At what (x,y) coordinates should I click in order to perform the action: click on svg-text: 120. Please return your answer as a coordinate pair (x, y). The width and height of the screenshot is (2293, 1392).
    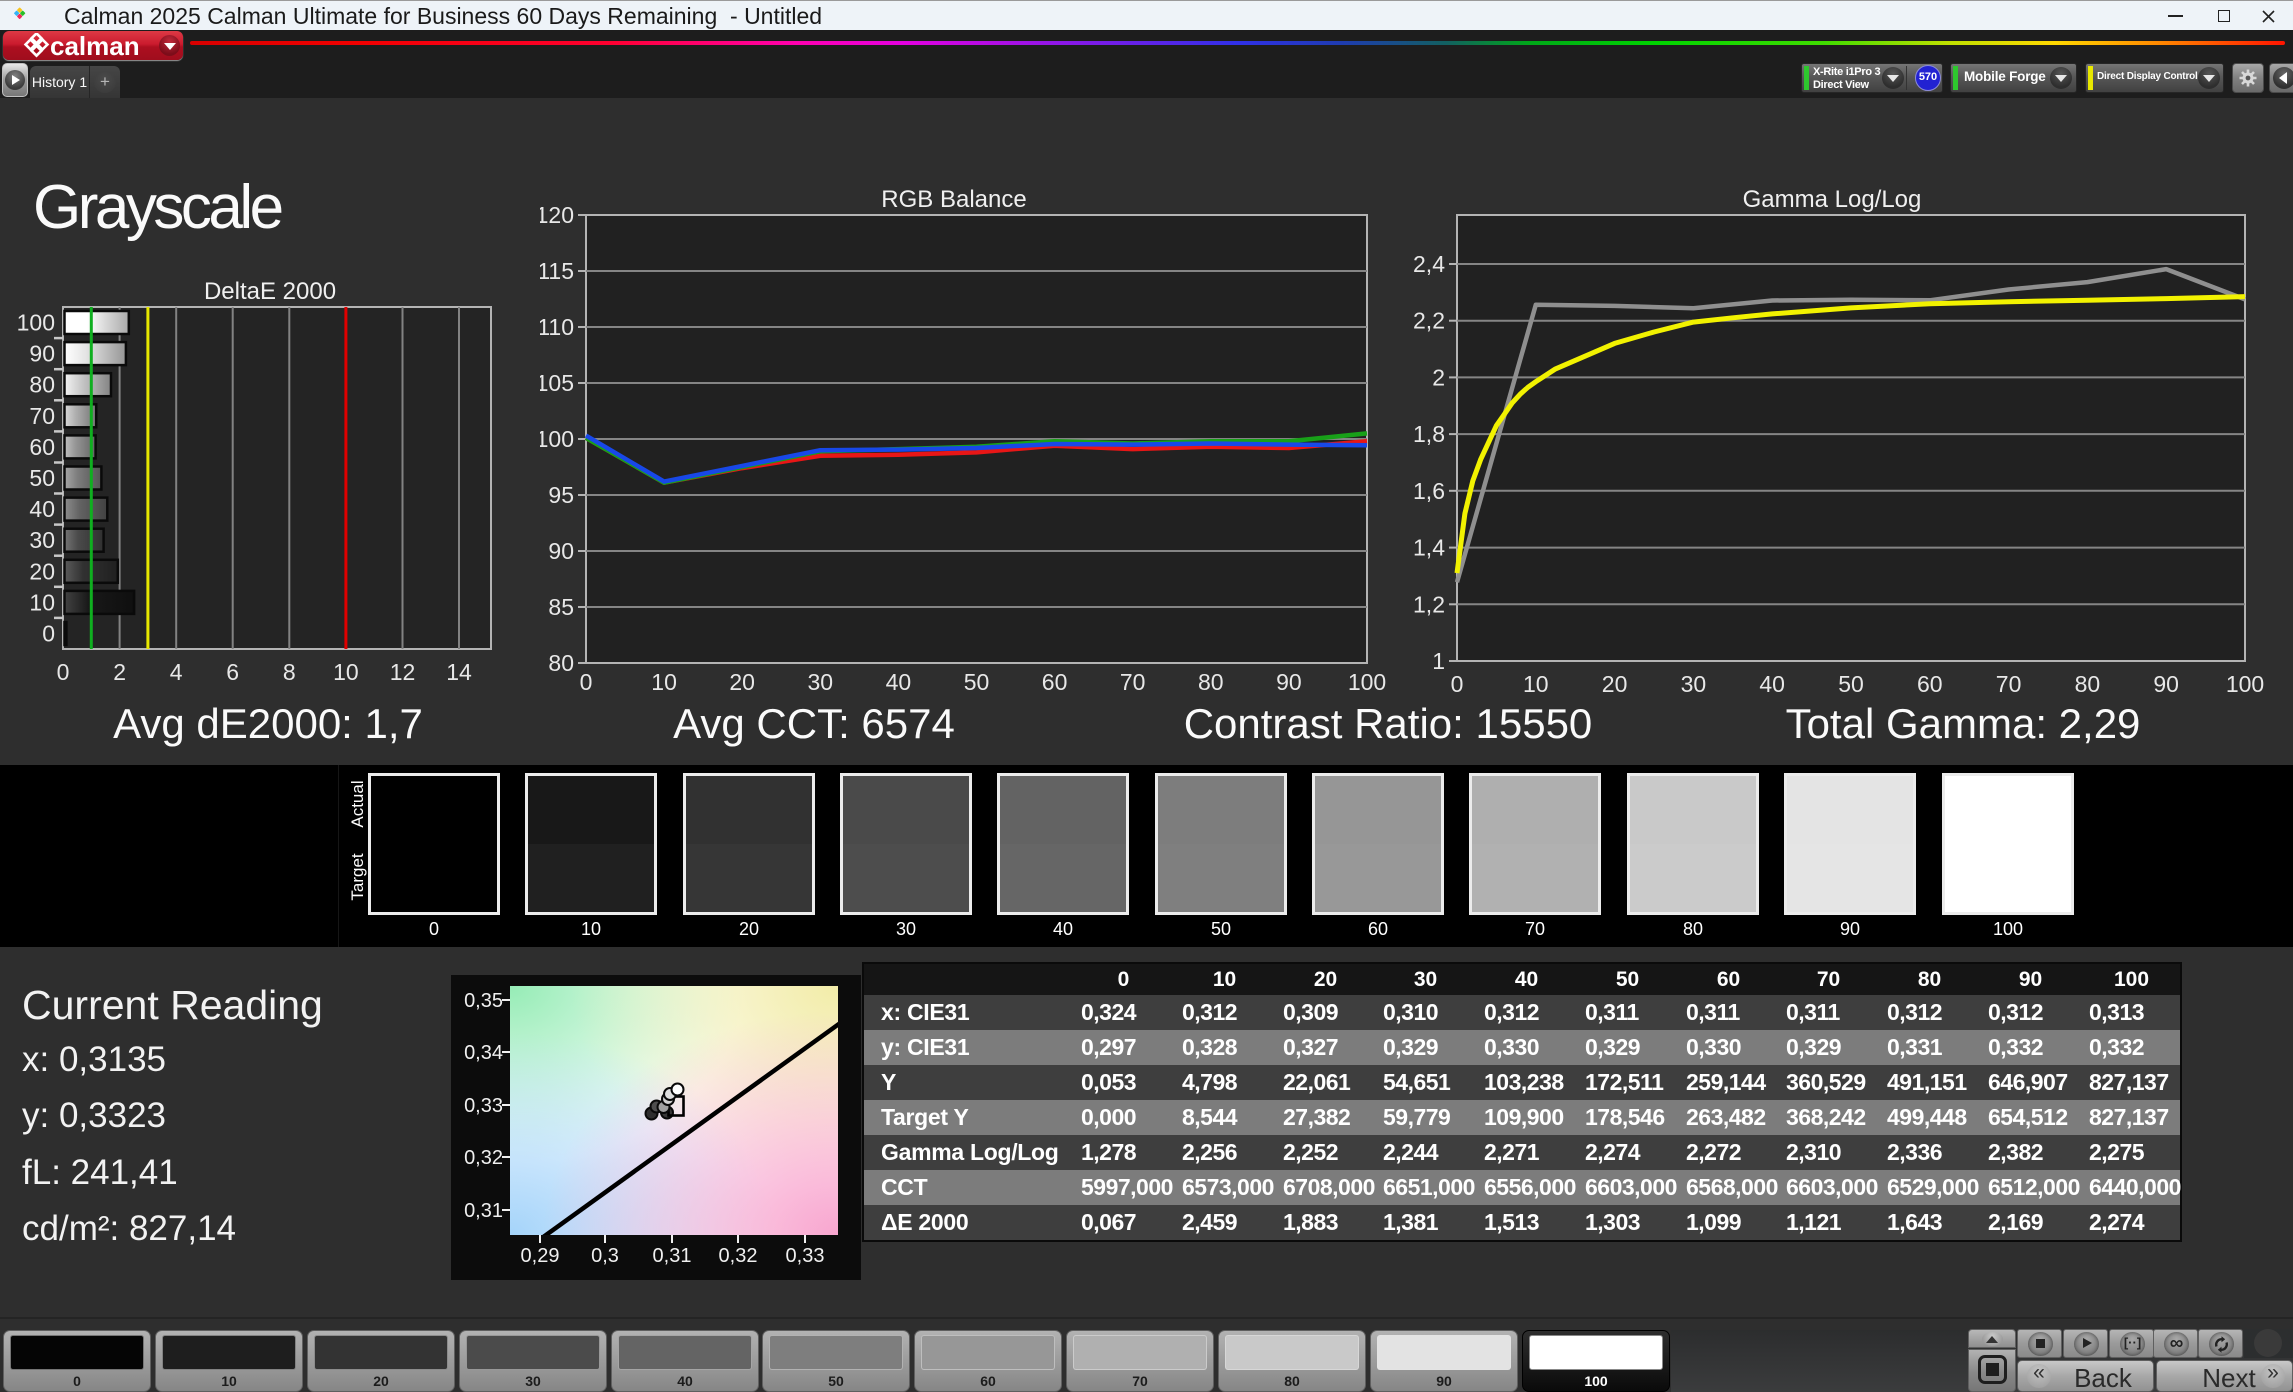
    Looking at the image, I should click on (557, 215).